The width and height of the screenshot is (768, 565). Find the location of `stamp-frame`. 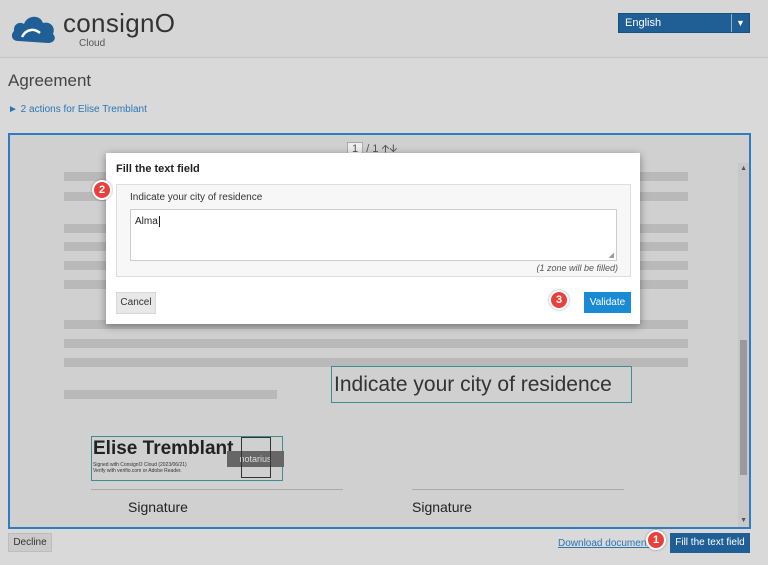

stamp-frame is located at coordinates (256, 457).